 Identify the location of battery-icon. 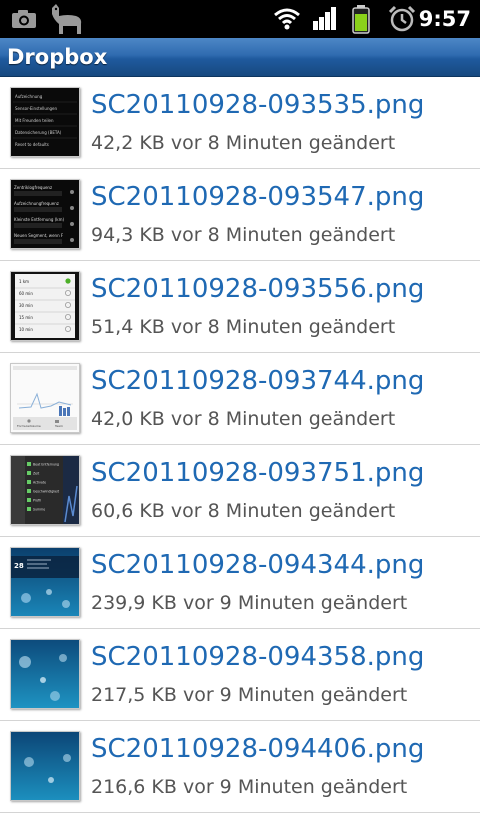
(361, 19).